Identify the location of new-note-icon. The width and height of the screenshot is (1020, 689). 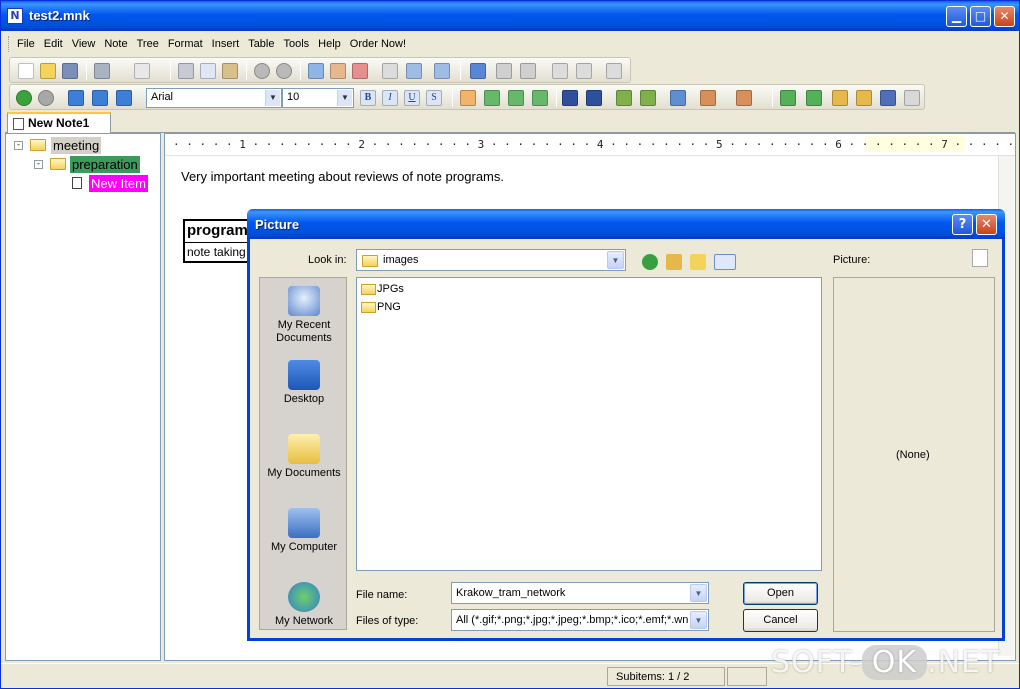
(316, 71).